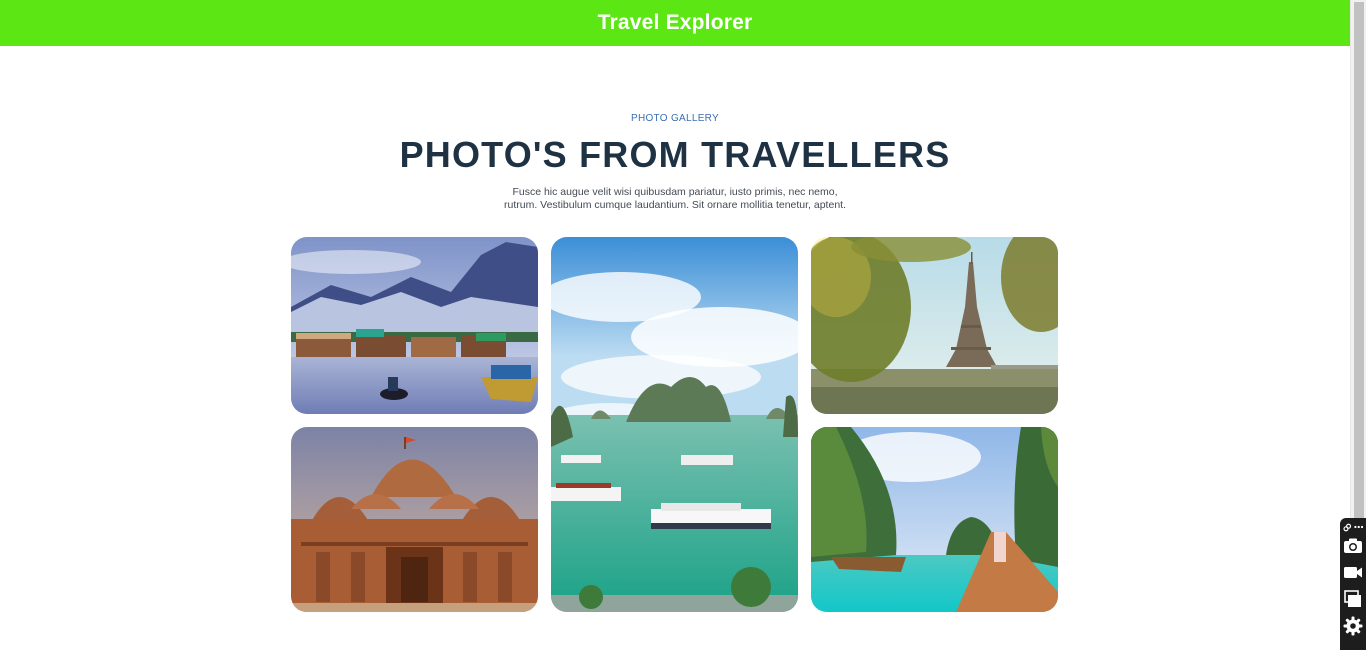  Describe the element at coordinates (1353, 599) in the screenshot. I see `layers-icon` at that location.